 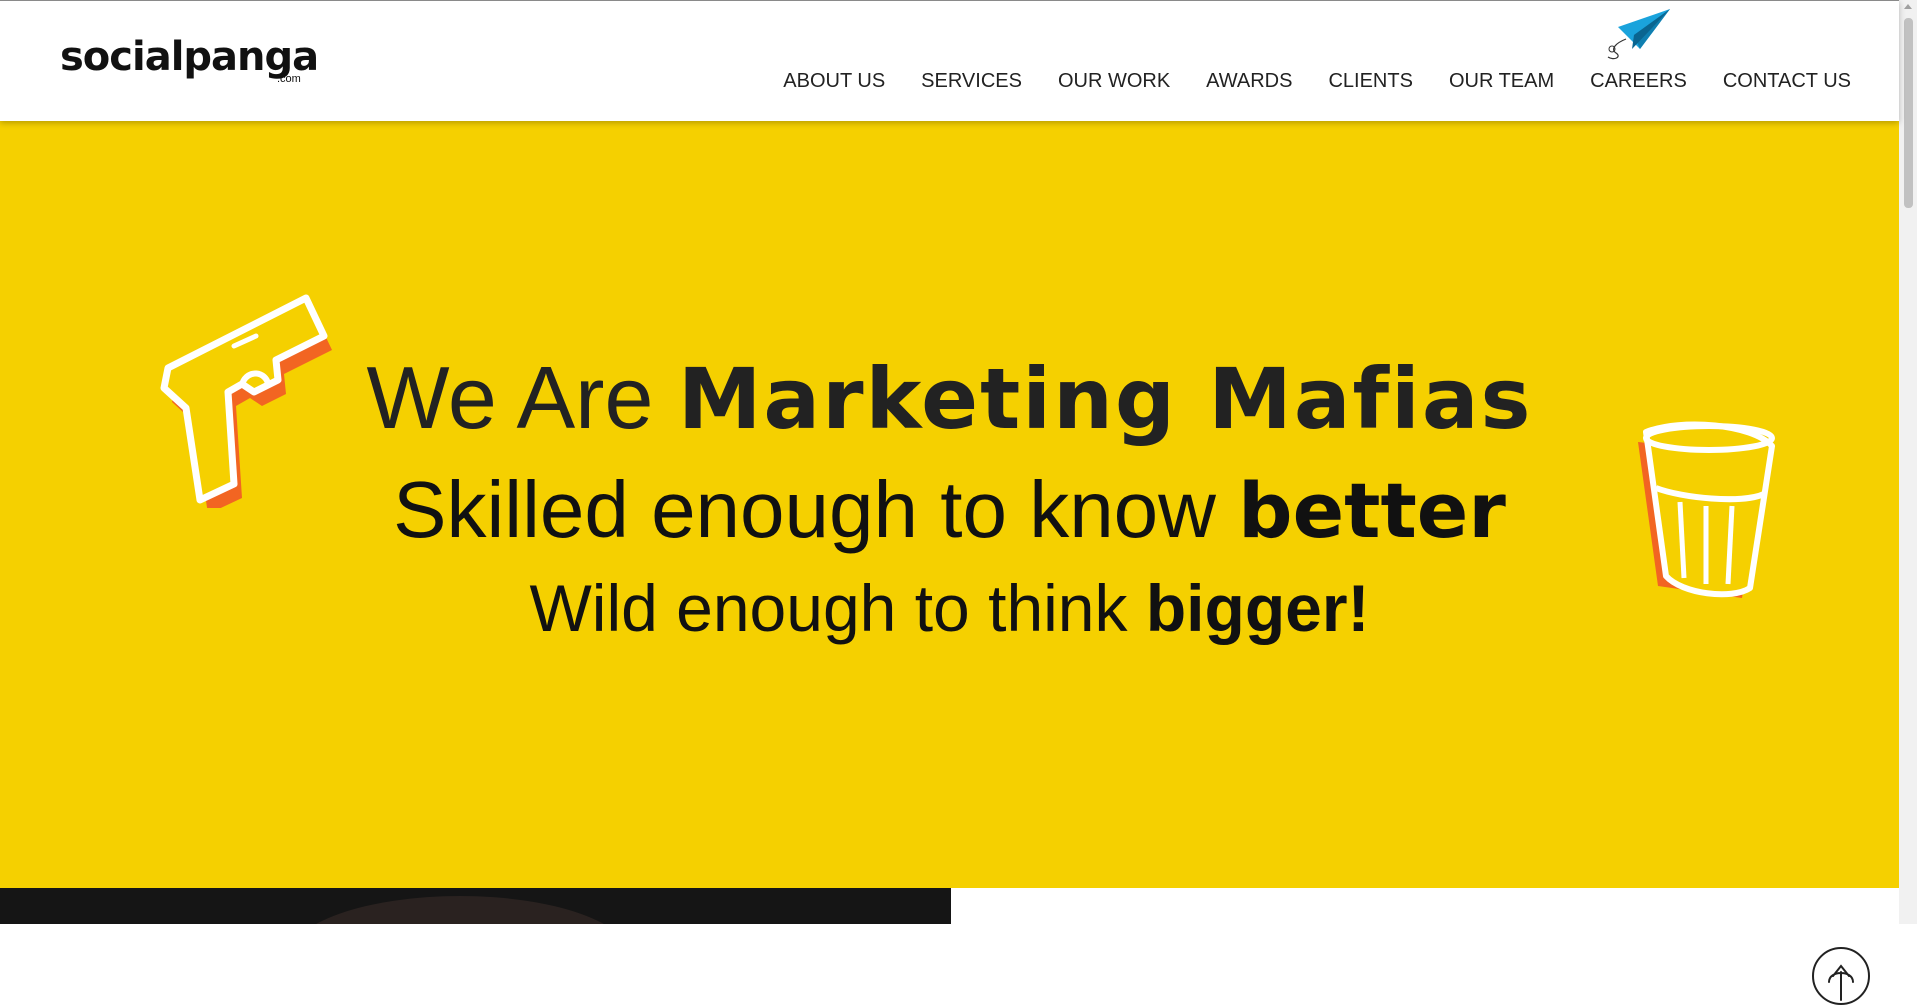 I want to click on logo: socialpanga, so click(x=189, y=57).